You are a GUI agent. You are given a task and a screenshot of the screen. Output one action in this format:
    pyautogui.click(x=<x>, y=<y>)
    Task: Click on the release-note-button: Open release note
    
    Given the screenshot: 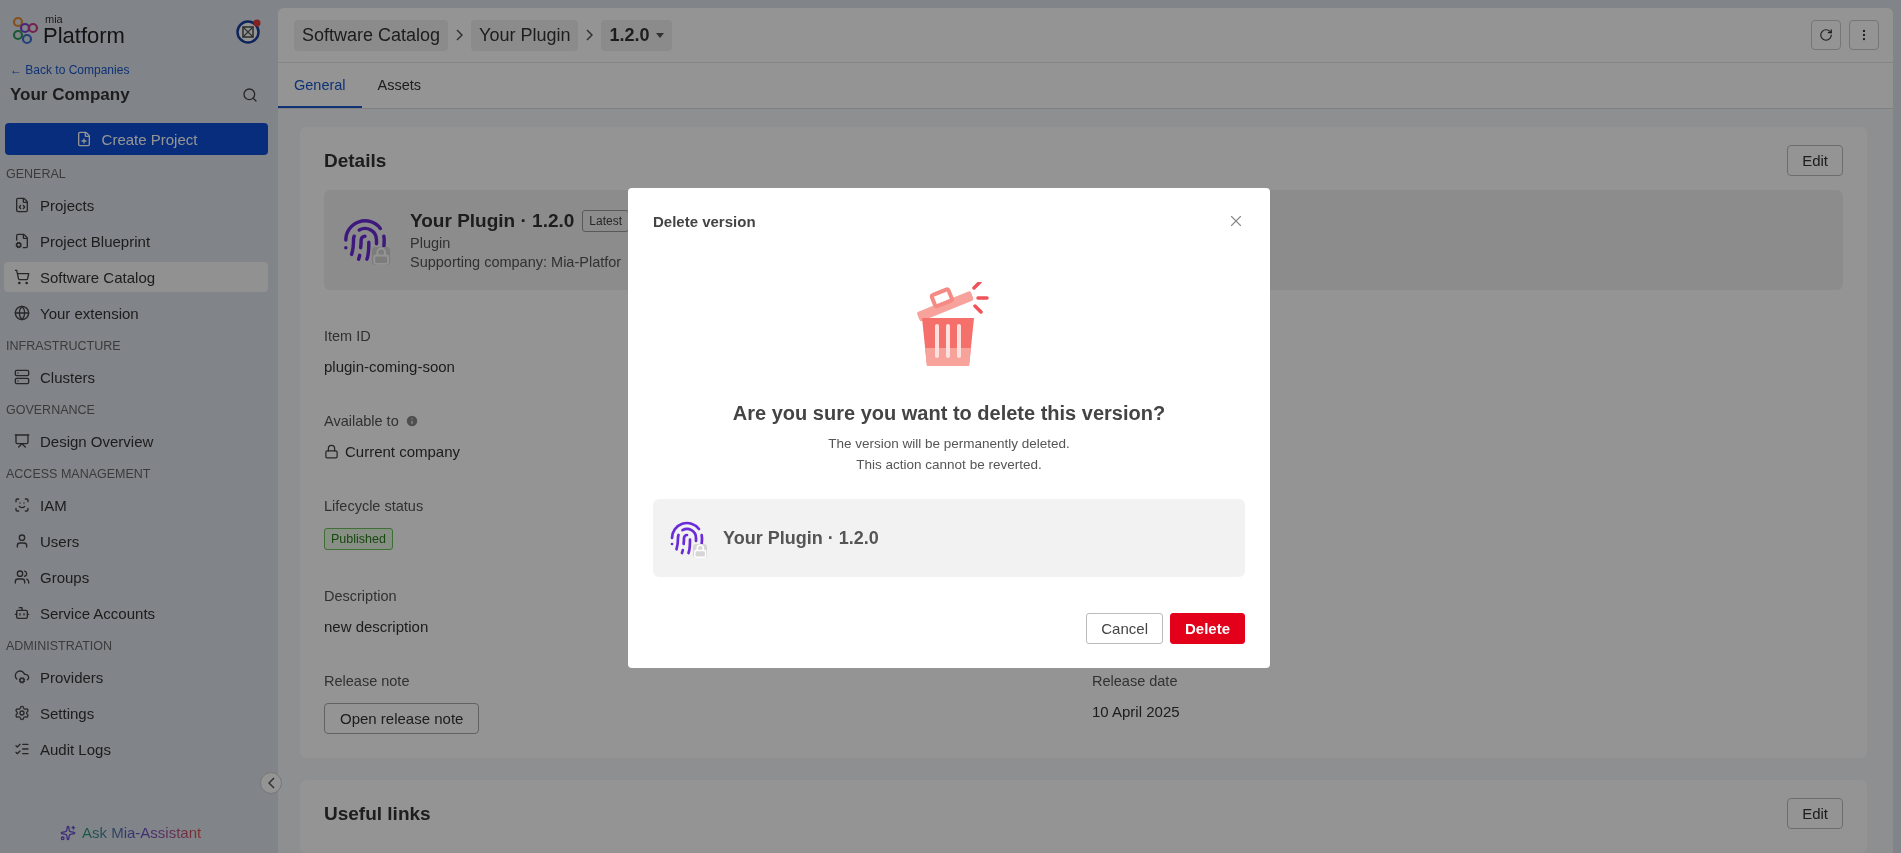 What is the action you would take?
    pyautogui.click(x=402, y=718)
    